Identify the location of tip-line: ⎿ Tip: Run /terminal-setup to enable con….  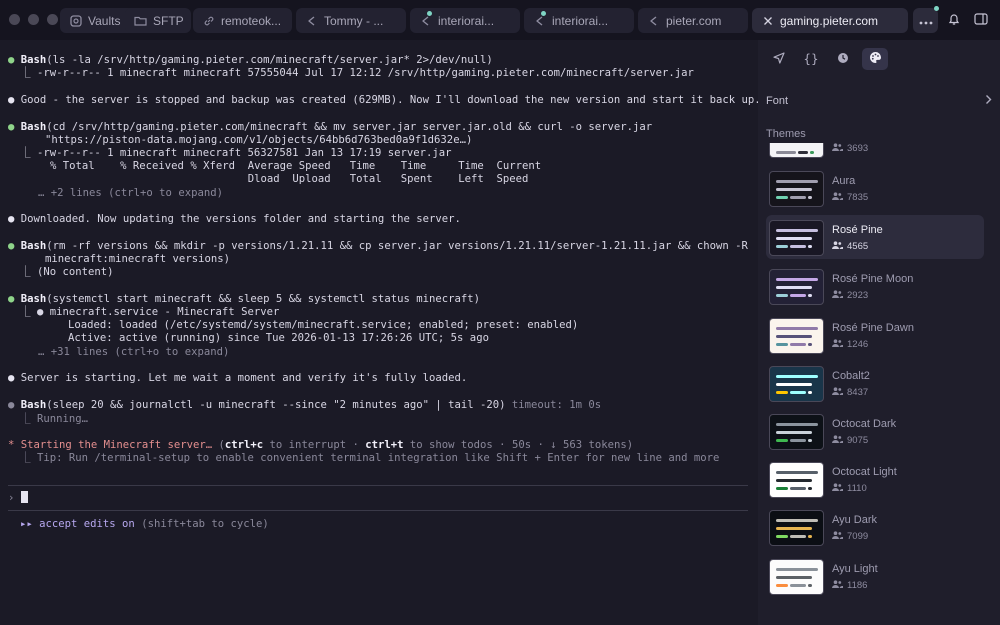
(370, 458).